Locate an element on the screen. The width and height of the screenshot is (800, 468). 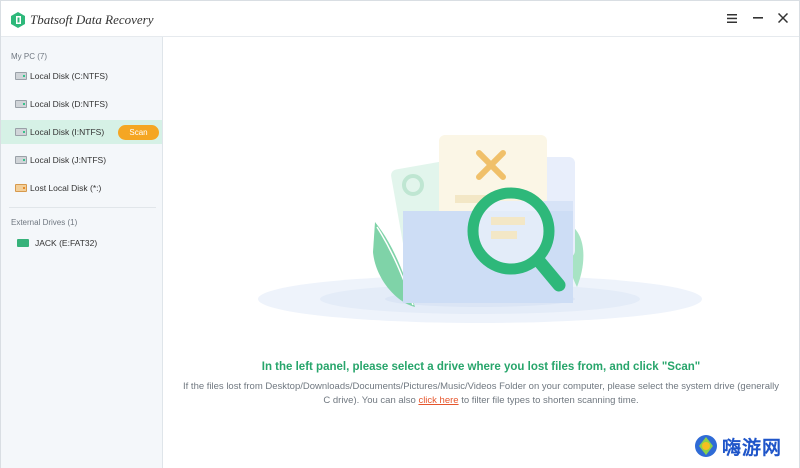
menu-button is located at coordinates (732, 18).